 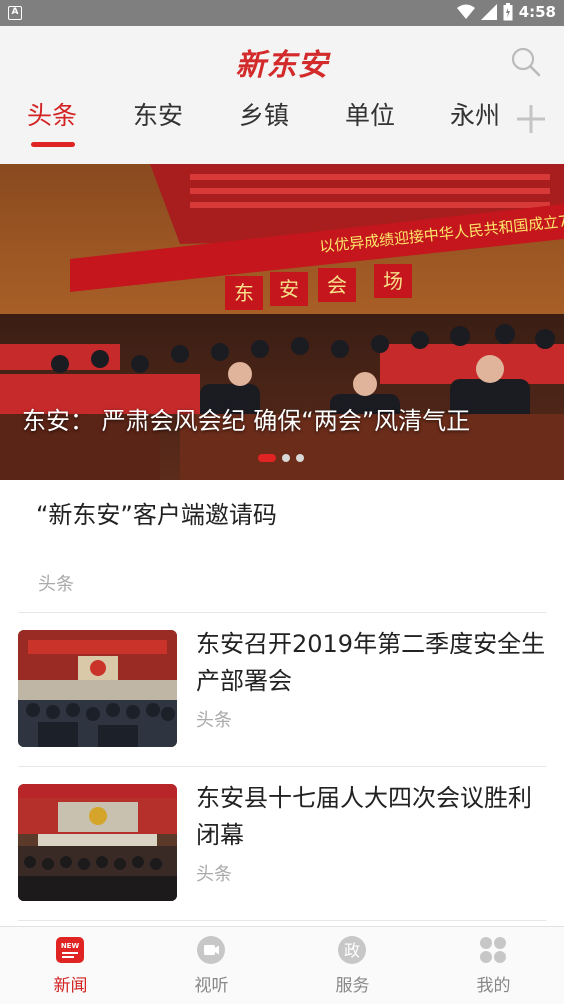 I want to click on app-logo: 新东安, so click(x=282, y=65).